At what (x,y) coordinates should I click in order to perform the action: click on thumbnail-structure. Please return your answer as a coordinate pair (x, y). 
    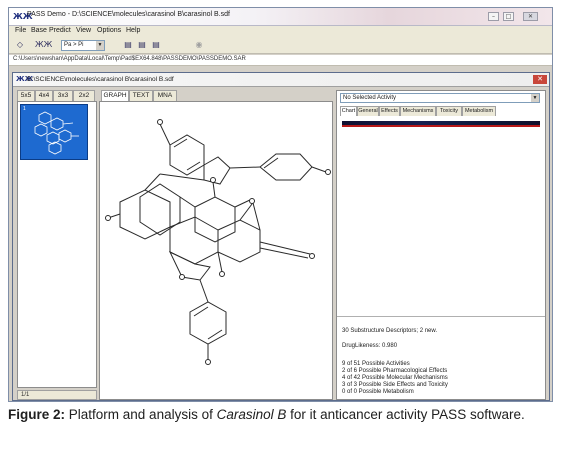
    Looking at the image, I should click on (56, 133).